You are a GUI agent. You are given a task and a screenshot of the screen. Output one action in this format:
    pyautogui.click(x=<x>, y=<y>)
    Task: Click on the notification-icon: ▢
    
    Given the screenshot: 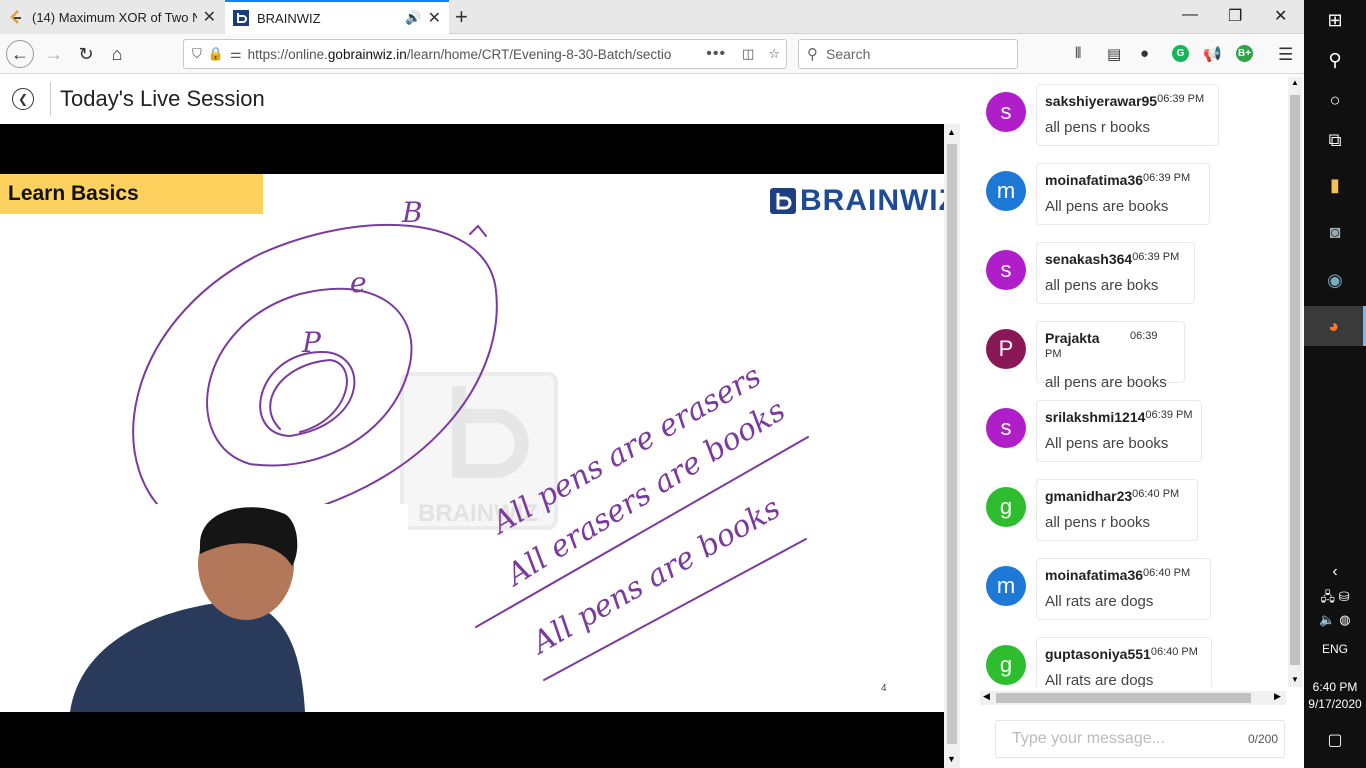 What is the action you would take?
    pyautogui.click(x=1335, y=740)
    